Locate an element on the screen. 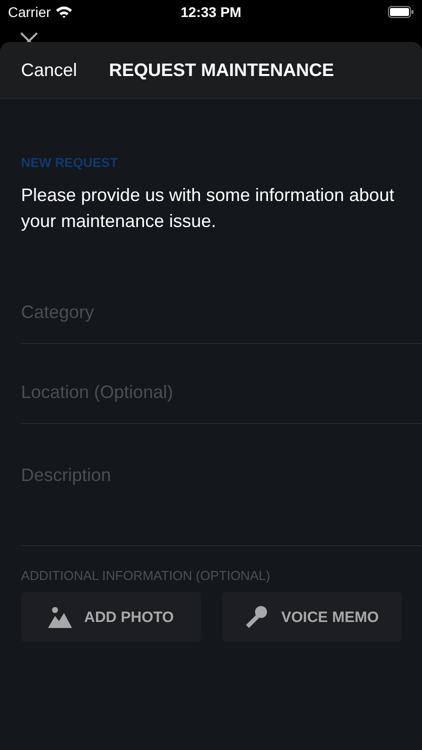 The width and height of the screenshot is (422, 750). intro-text: Please provide us with some information about your maintenance issue. is located at coordinates (208, 208).